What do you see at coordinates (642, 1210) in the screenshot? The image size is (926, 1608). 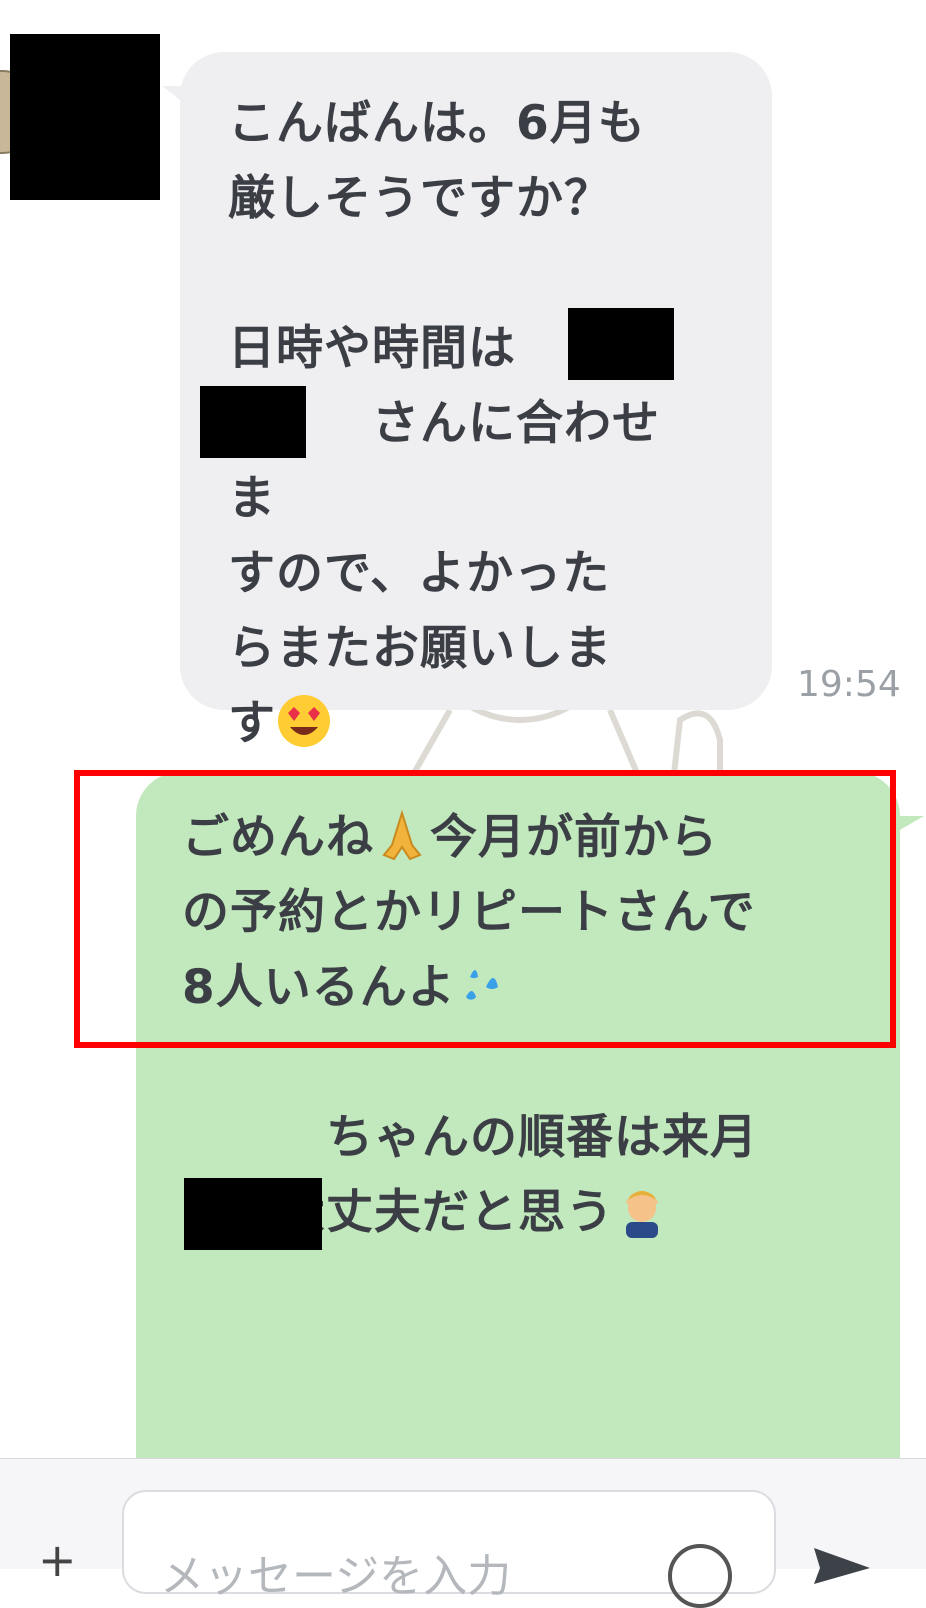 I see `person-ok-gesture-emoji` at bounding box center [642, 1210].